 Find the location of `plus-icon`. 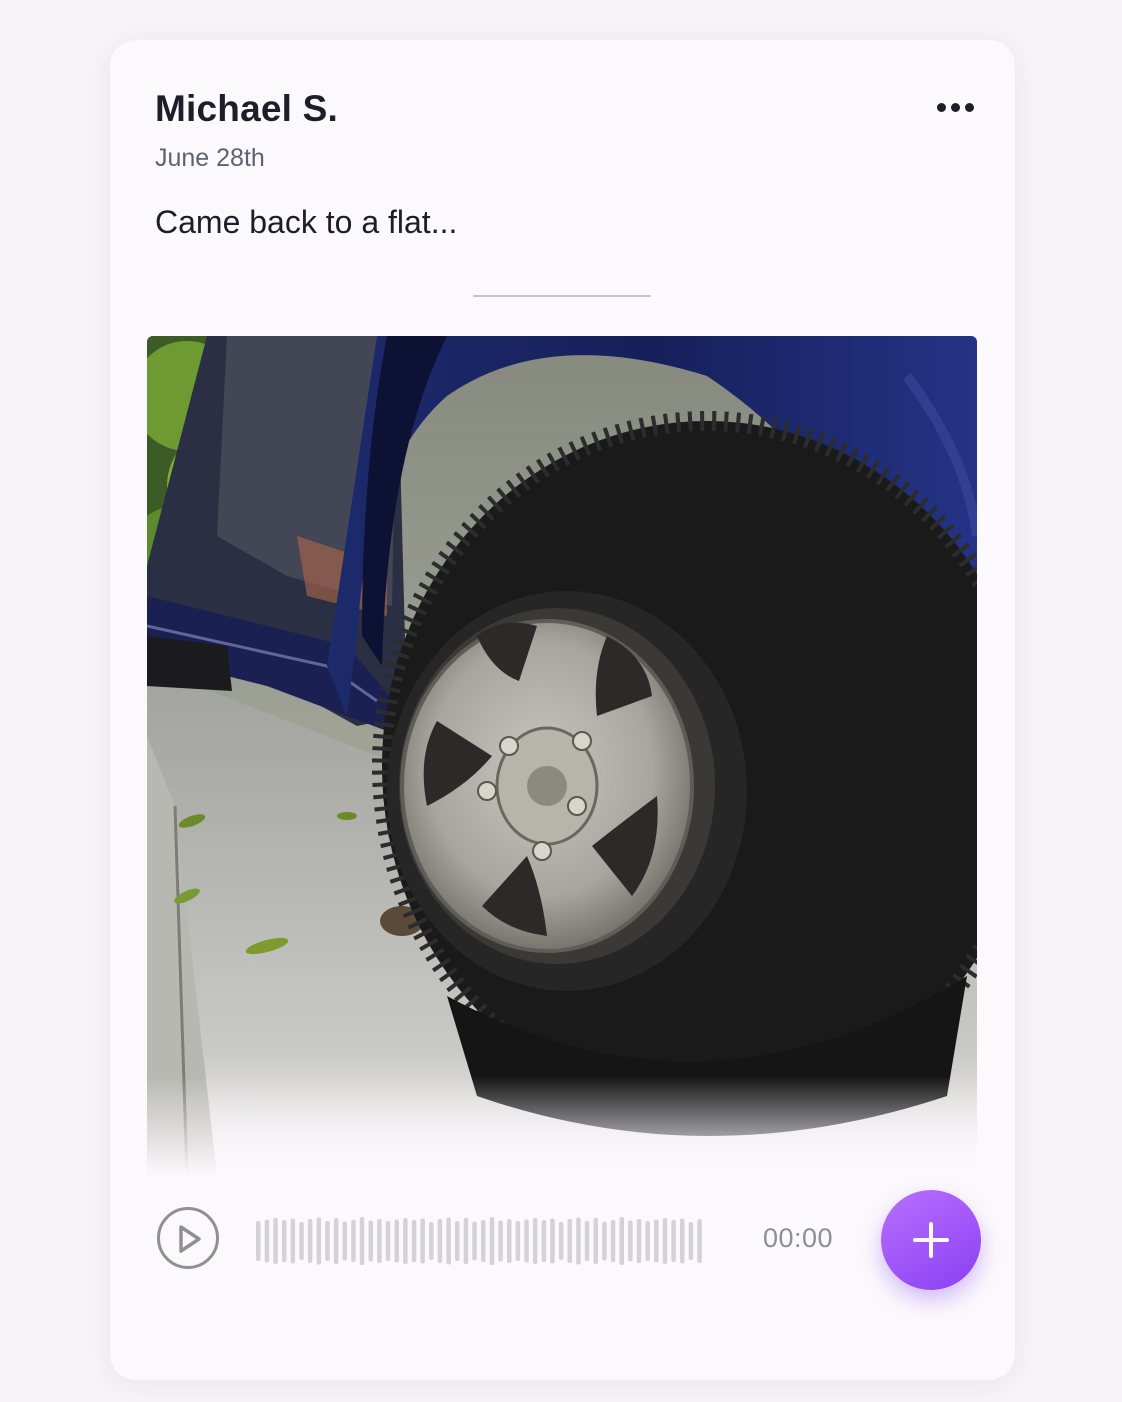

plus-icon is located at coordinates (931, 1240).